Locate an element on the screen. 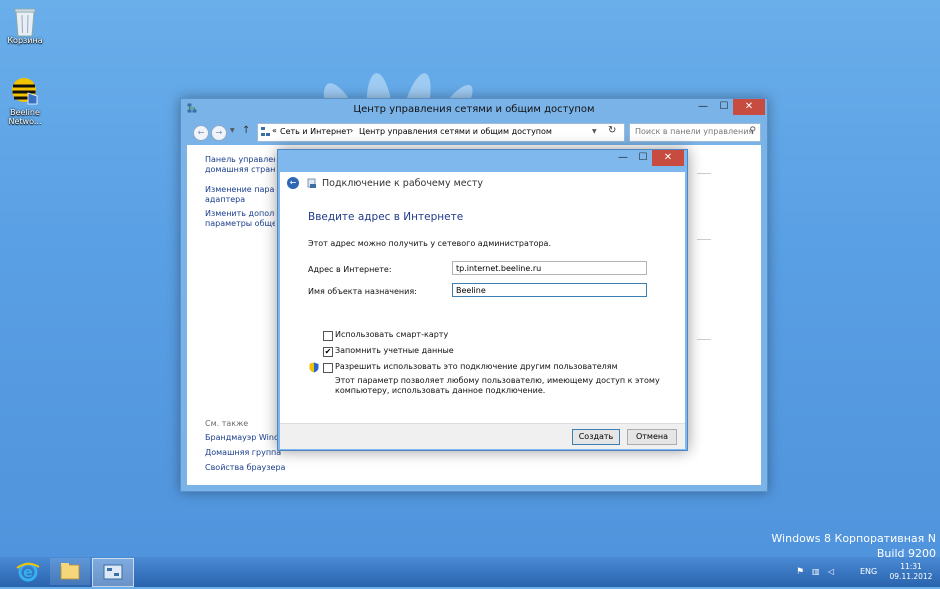 Image resolution: width=940 pixels, height=589 pixels. sidebar-link-adapter-settings-2: адаптера is located at coordinates (240, 200).